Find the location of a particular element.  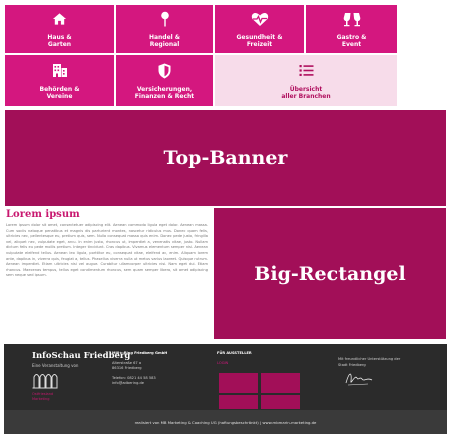

big-rectangle-label: Big-Rectangel is located at coordinates (330, 273).